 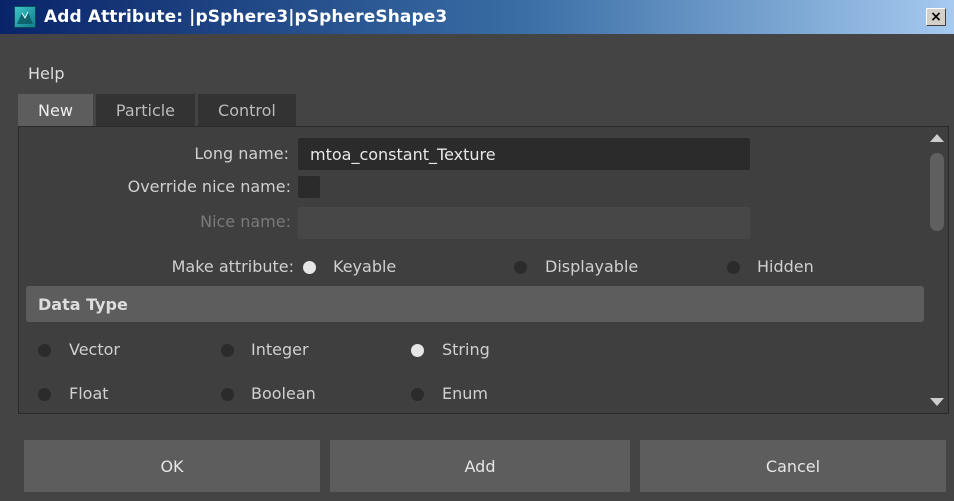 What do you see at coordinates (733, 267) in the screenshot?
I see `hidden-radio` at bounding box center [733, 267].